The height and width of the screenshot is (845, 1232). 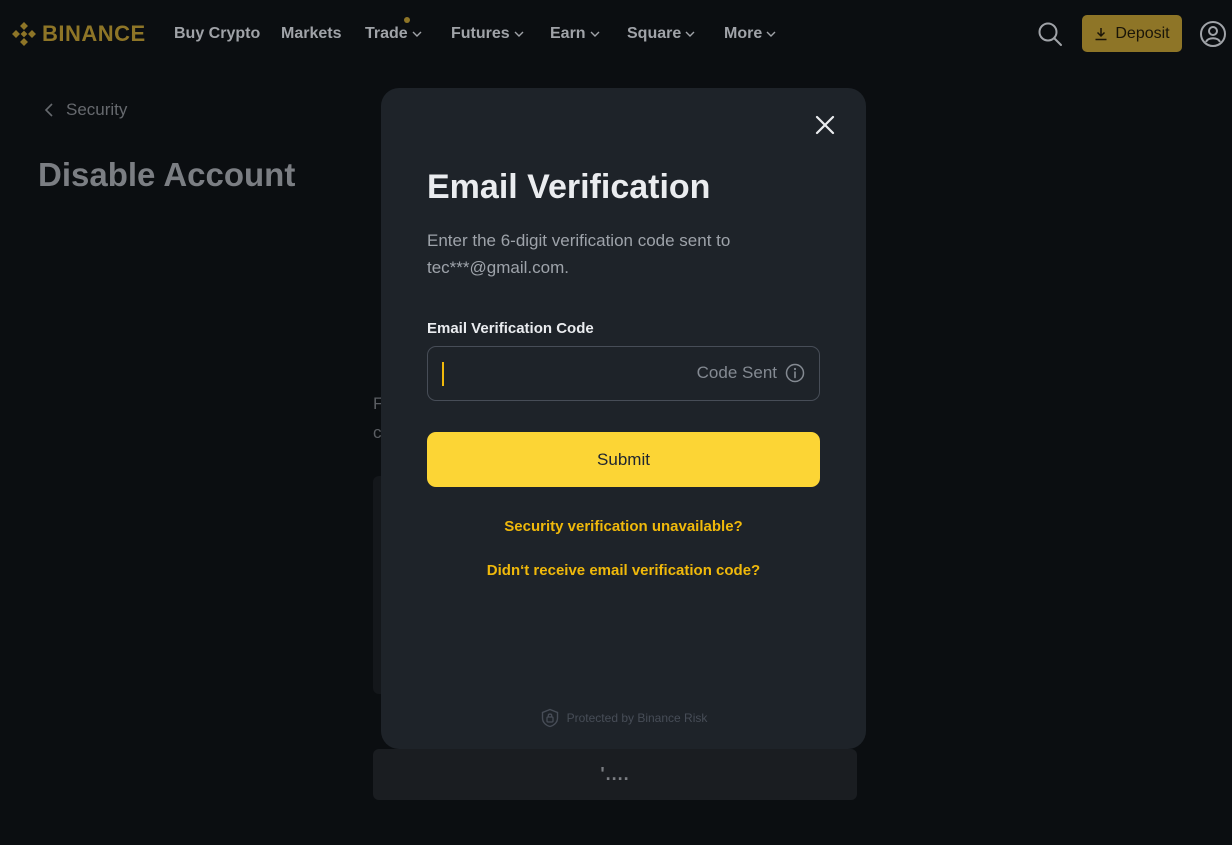 I want to click on binance-logo-icon, so click(x=24, y=34).